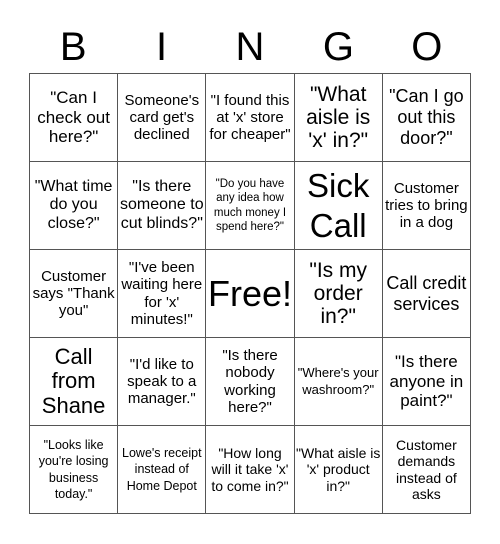 This screenshot has height=544, width=500. Describe the element at coordinates (338, 470) in the screenshot. I see `bingo-cell: "What aisle is 'x' product in?"` at that location.